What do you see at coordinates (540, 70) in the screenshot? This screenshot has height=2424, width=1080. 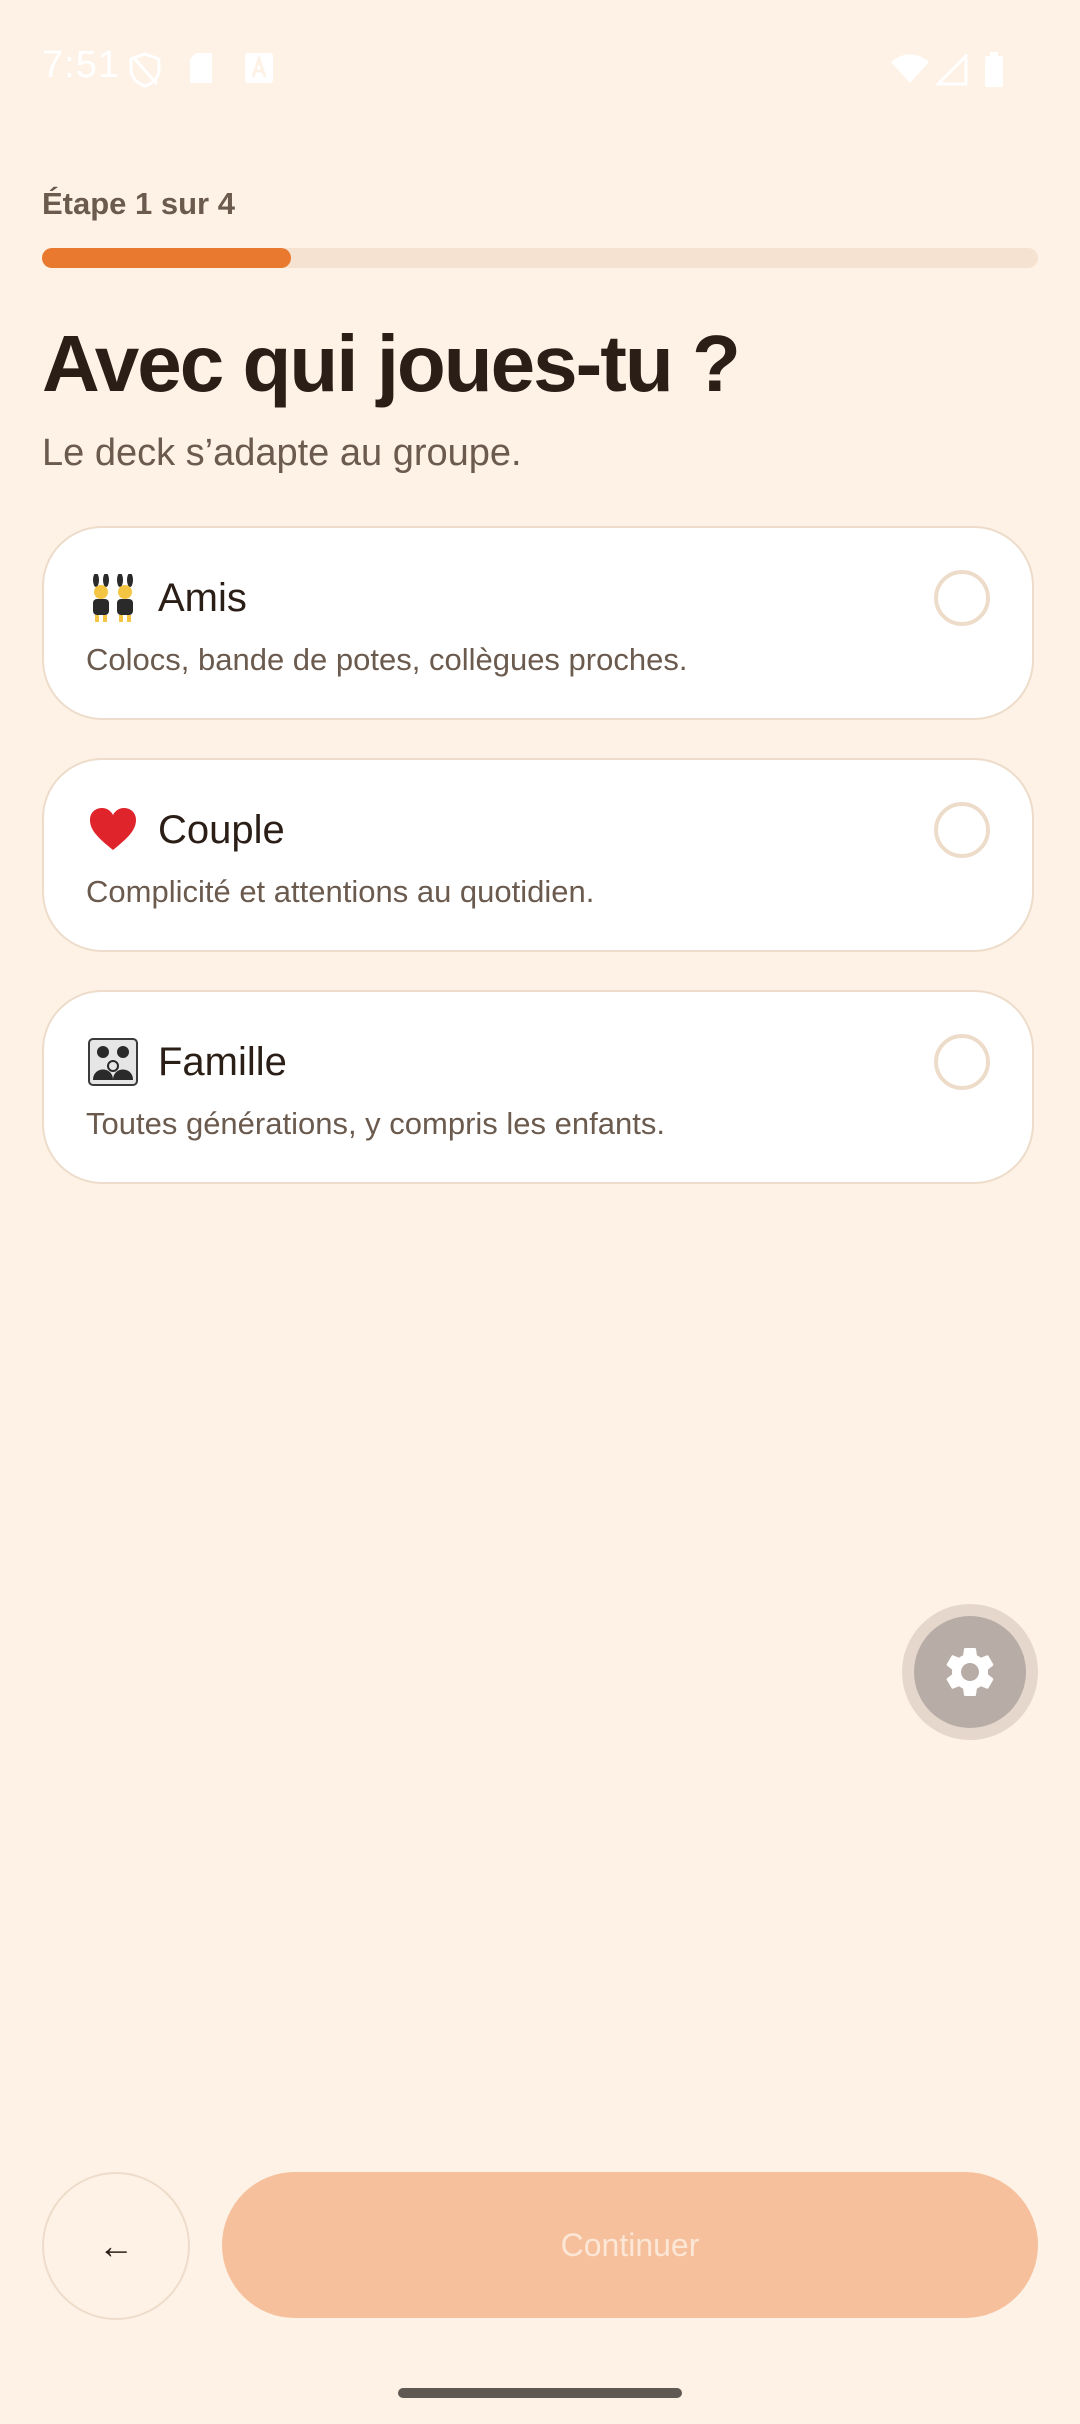 I see `status-bar: 7:51` at bounding box center [540, 70].